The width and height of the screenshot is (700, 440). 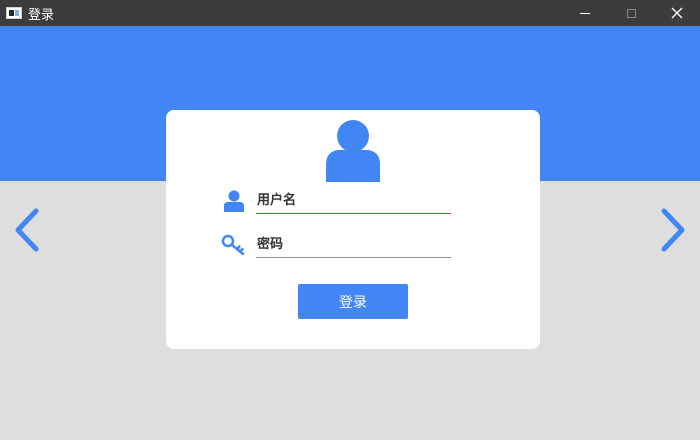 I want to click on close-button, so click(x=677, y=13).